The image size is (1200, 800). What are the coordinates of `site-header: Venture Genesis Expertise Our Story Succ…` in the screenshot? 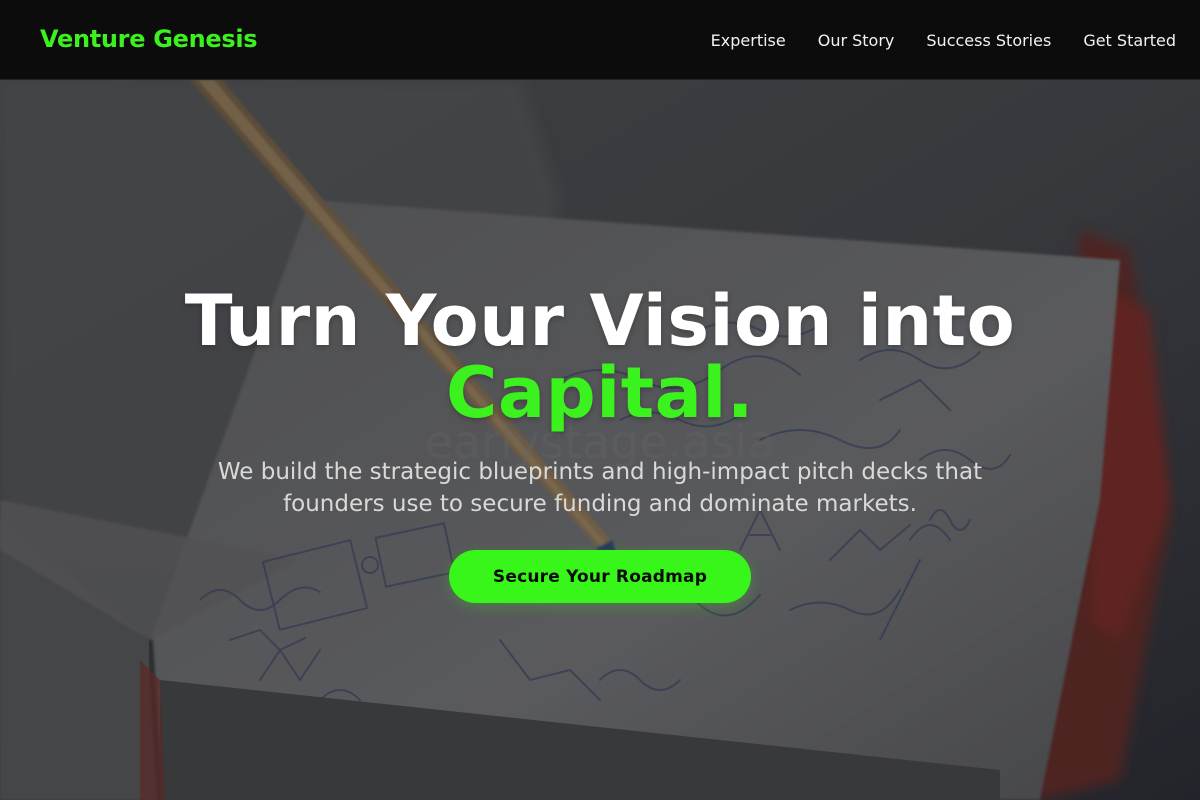 It's located at (600, 40).